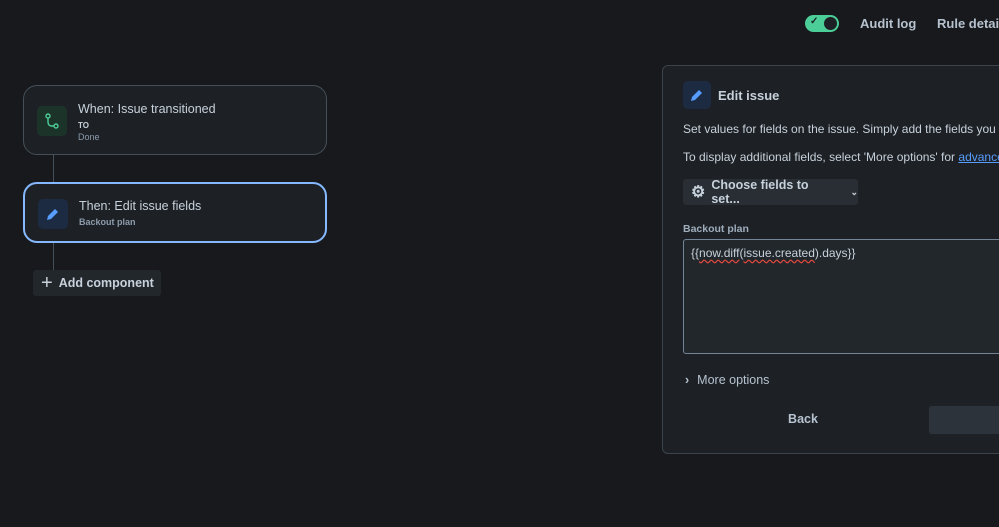 The image size is (999, 527). Describe the element at coordinates (733, 380) in the screenshot. I see `more-options-label: More options` at that location.